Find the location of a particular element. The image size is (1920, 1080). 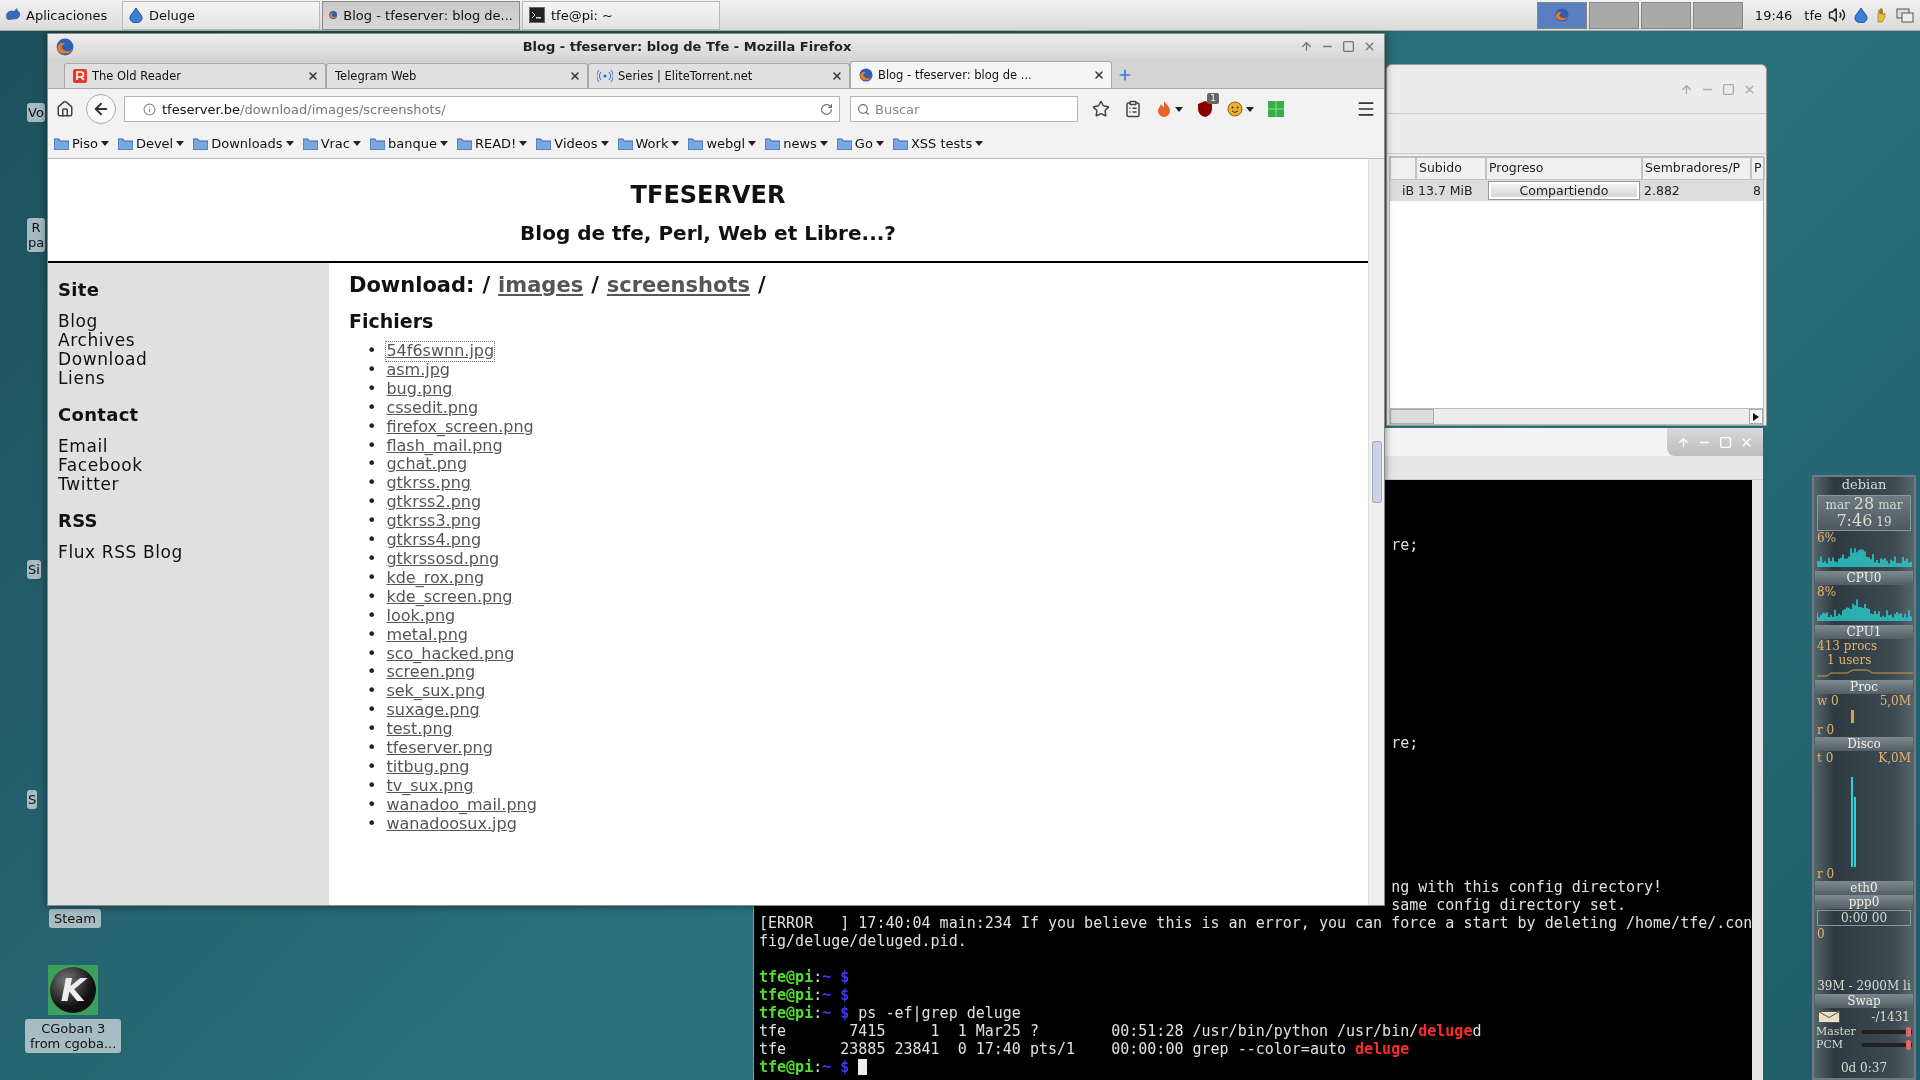

file-link: titbug.png is located at coordinates (428, 767).